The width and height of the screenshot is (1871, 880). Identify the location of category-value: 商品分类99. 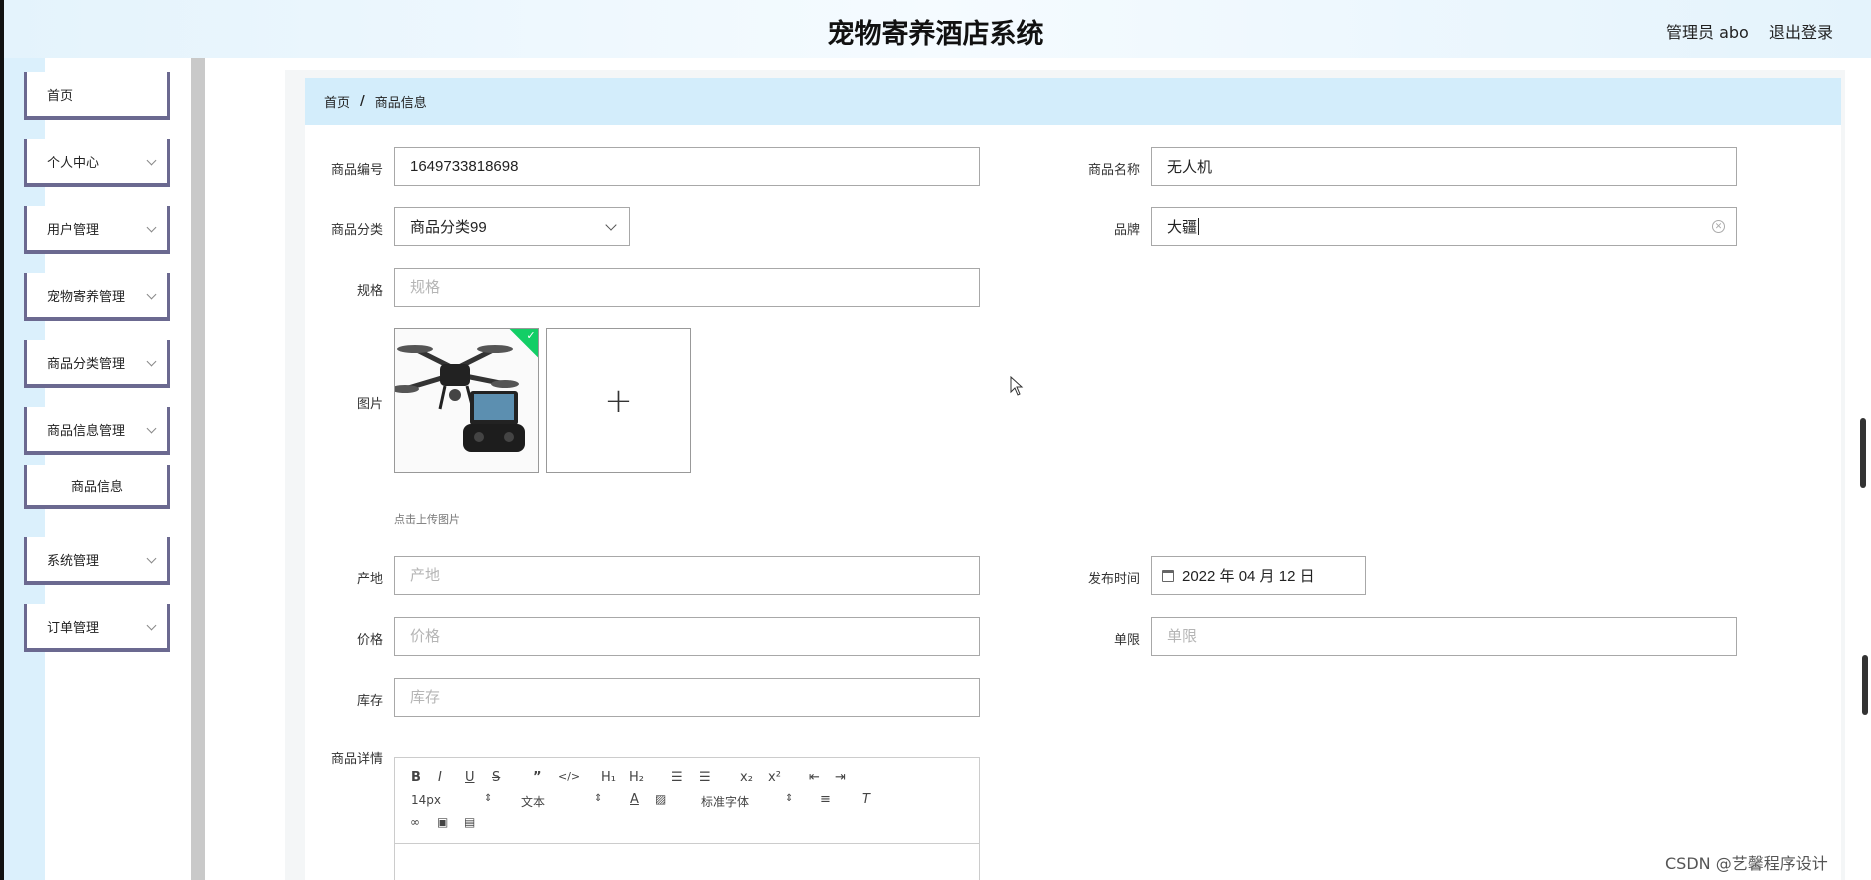
(448, 227).